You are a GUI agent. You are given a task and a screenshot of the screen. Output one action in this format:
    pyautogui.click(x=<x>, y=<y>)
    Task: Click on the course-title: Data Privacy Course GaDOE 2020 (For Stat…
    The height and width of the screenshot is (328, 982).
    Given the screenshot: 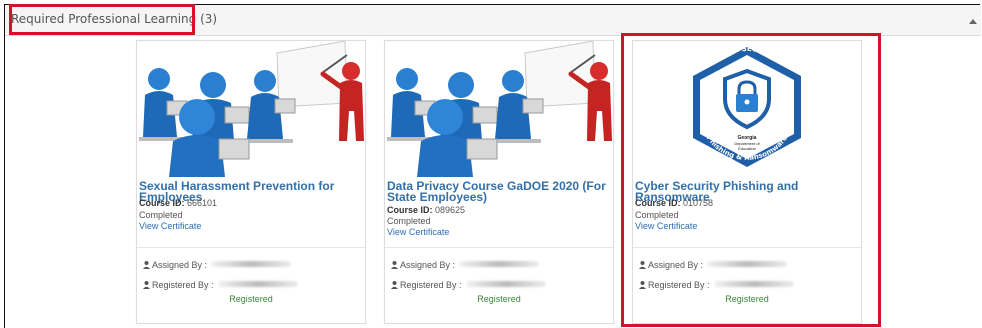 What is the action you would take?
    pyautogui.click(x=499, y=191)
    